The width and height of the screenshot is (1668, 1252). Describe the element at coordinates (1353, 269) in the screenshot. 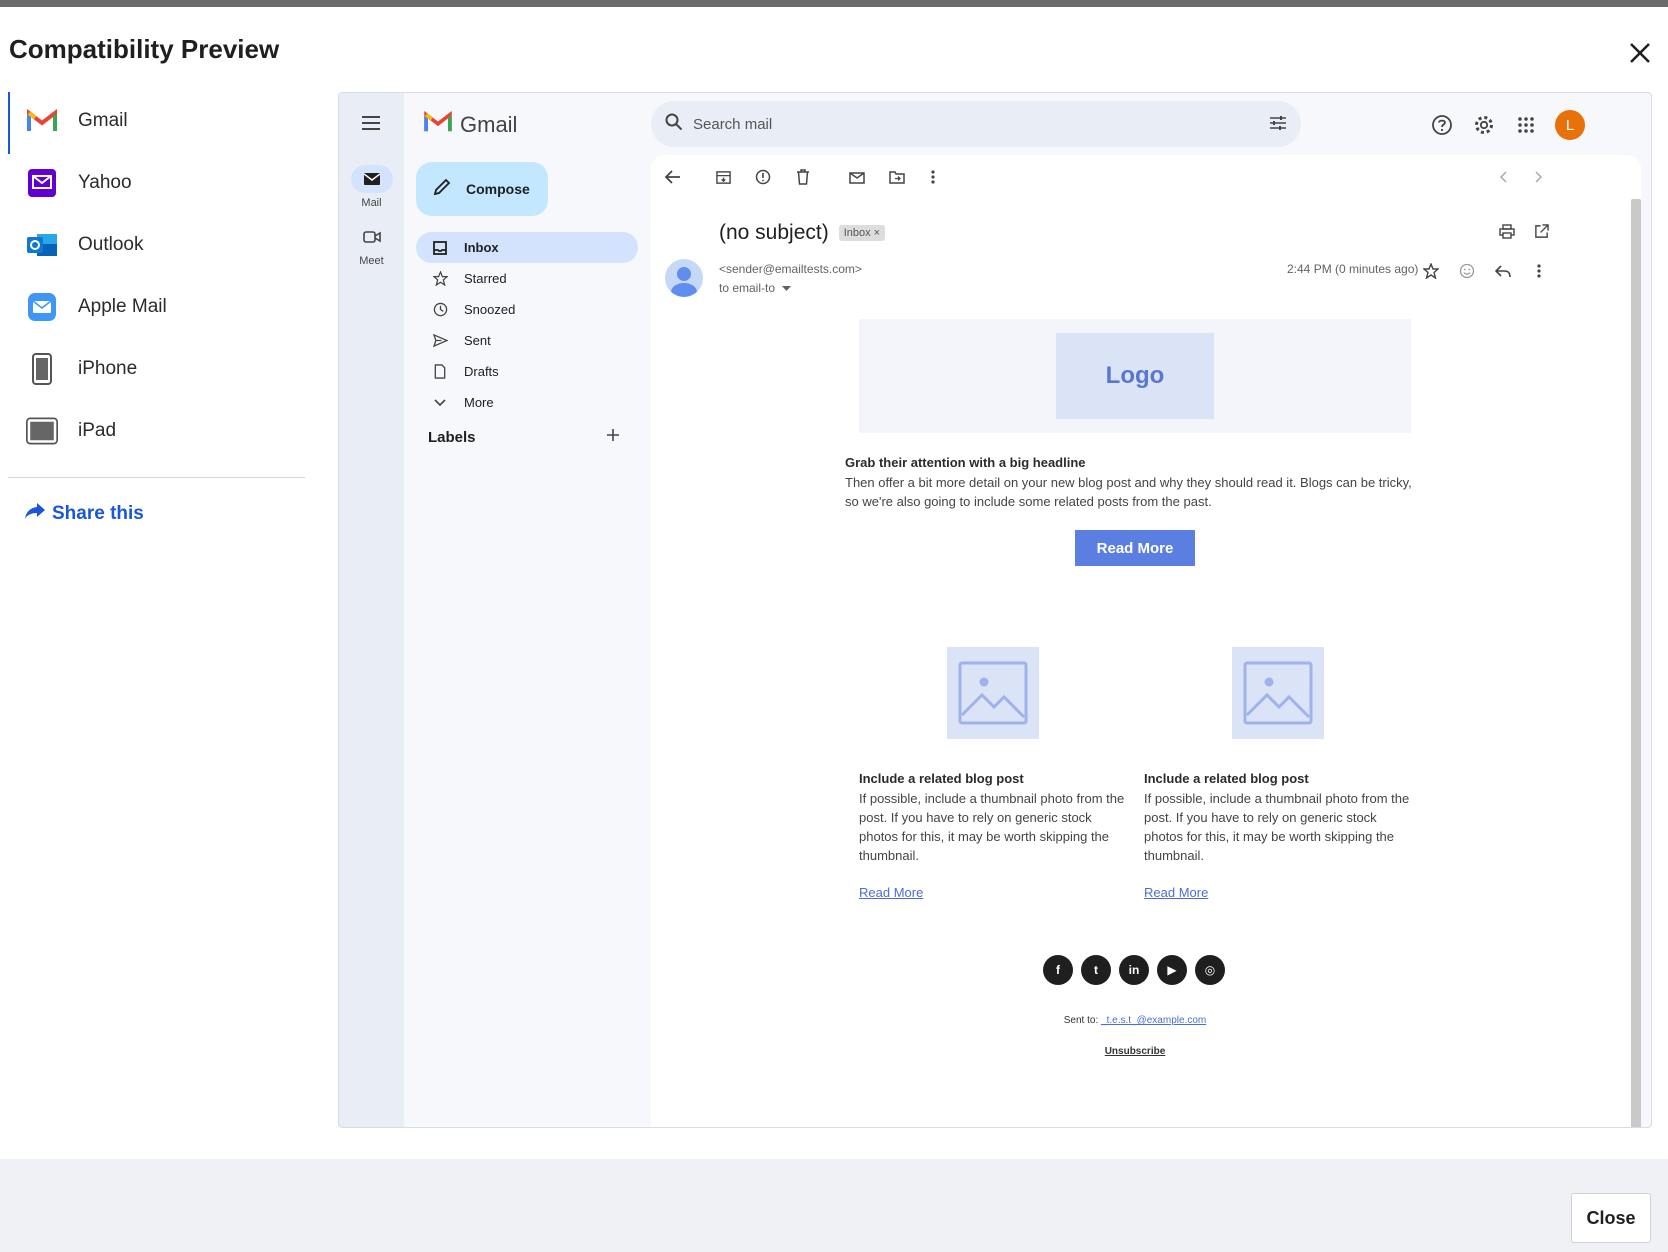

I see `message-time: 2:44 PM (0 minutes ago)` at that location.